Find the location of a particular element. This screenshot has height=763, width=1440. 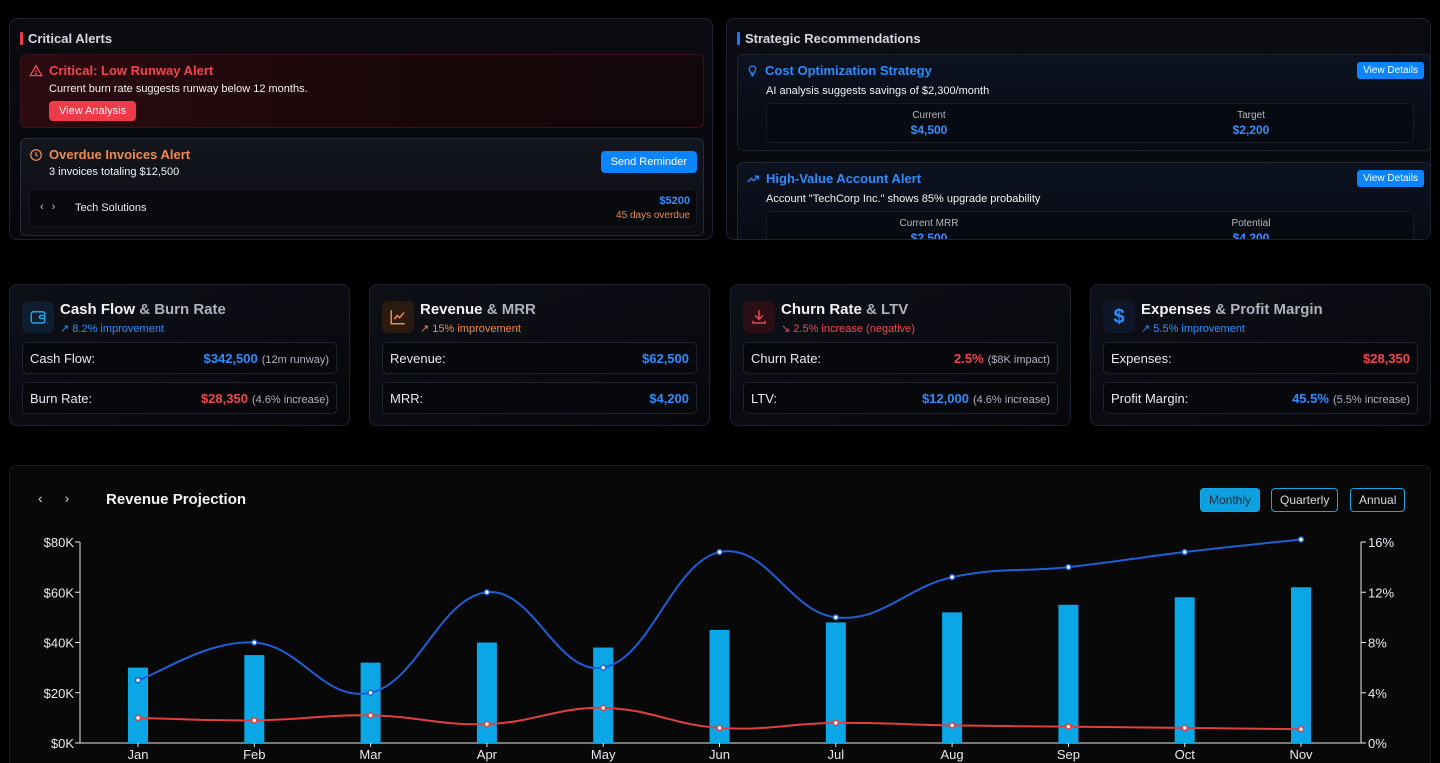

x-tick-label: Apr is located at coordinates (487, 754).